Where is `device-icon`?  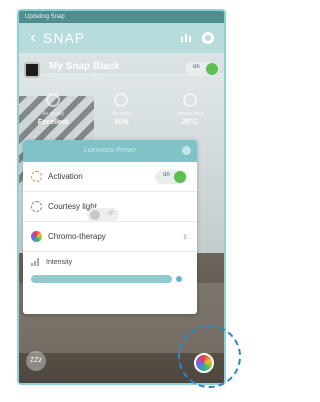 device-icon is located at coordinates (32, 70).